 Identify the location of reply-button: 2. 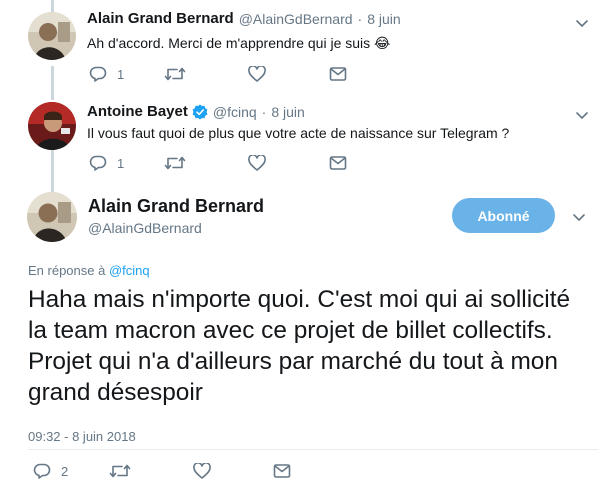
(50, 471).